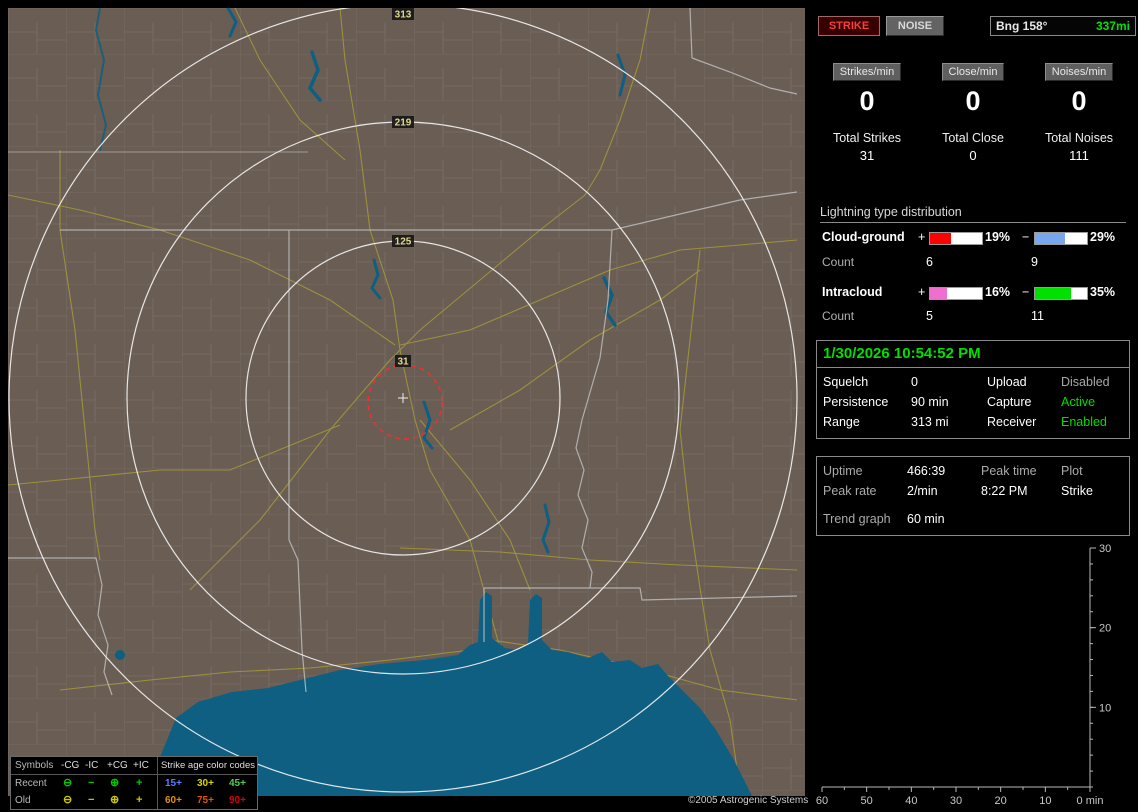 Image resolution: width=1138 pixels, height=812 pixels. I want to click on trend-graph: 60 50 40 30 20 10 0 min 30 20 10, so click(963, 675).